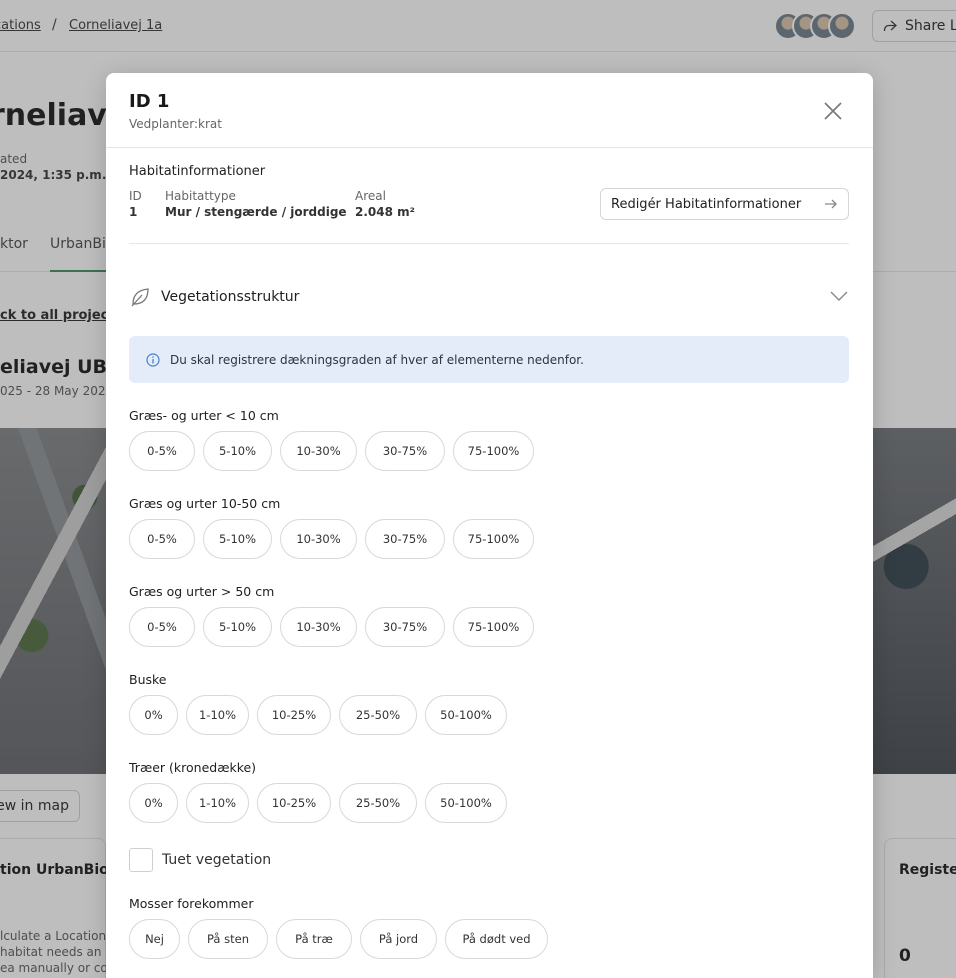 This screenshot has height=978, width=956. Describe the element at coordinates (385, 212) in the screenshot. I see `habitat-field-value: 2.048 m²` at that location.